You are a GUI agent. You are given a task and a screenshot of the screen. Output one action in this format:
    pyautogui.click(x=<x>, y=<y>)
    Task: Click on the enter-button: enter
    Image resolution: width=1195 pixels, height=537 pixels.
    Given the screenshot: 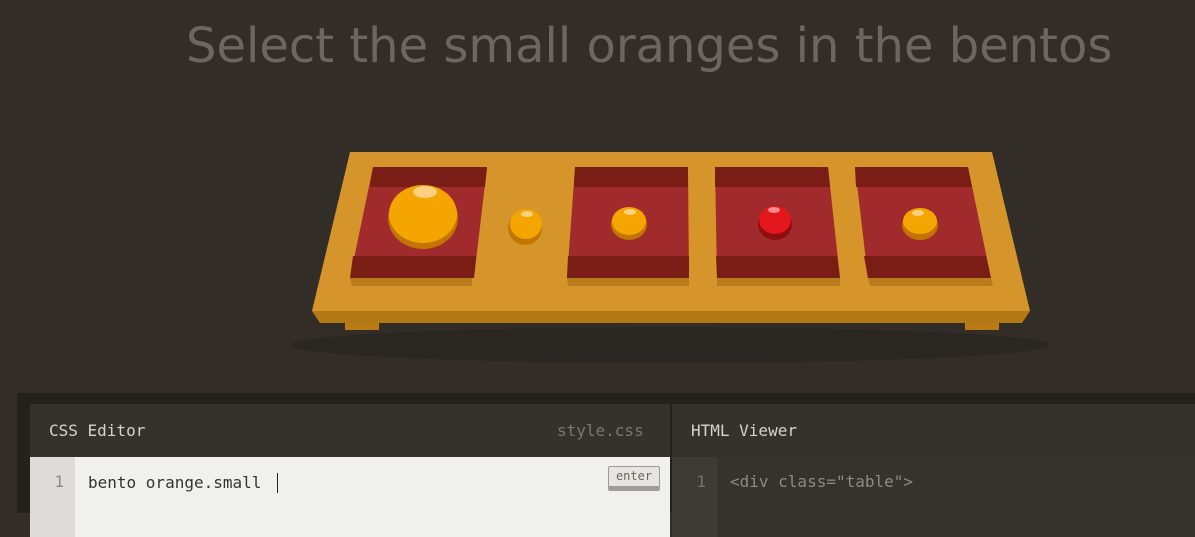 What is the action you would take?
    pyautogui.click(x=634, y=478)
    